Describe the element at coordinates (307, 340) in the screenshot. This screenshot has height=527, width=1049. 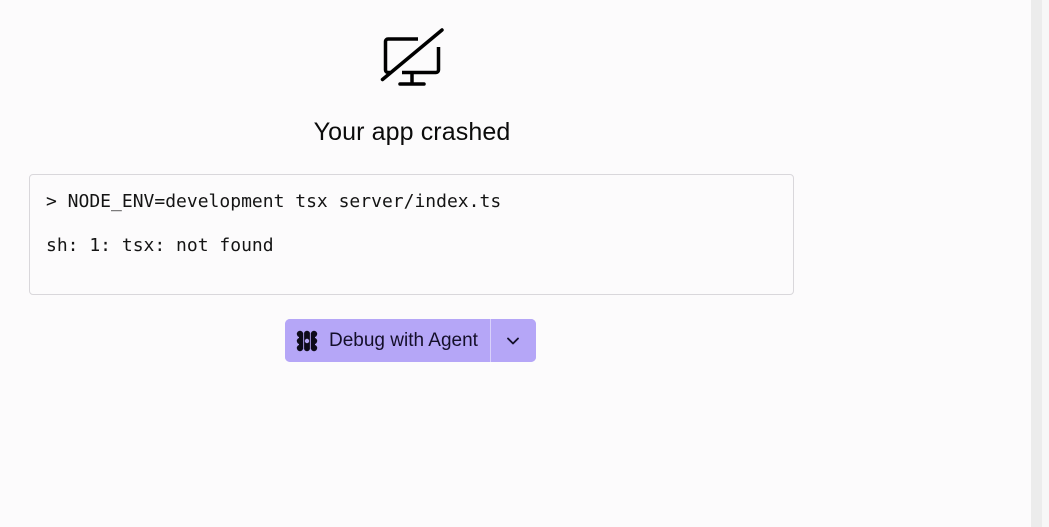
I see `agent-icon` at that location.